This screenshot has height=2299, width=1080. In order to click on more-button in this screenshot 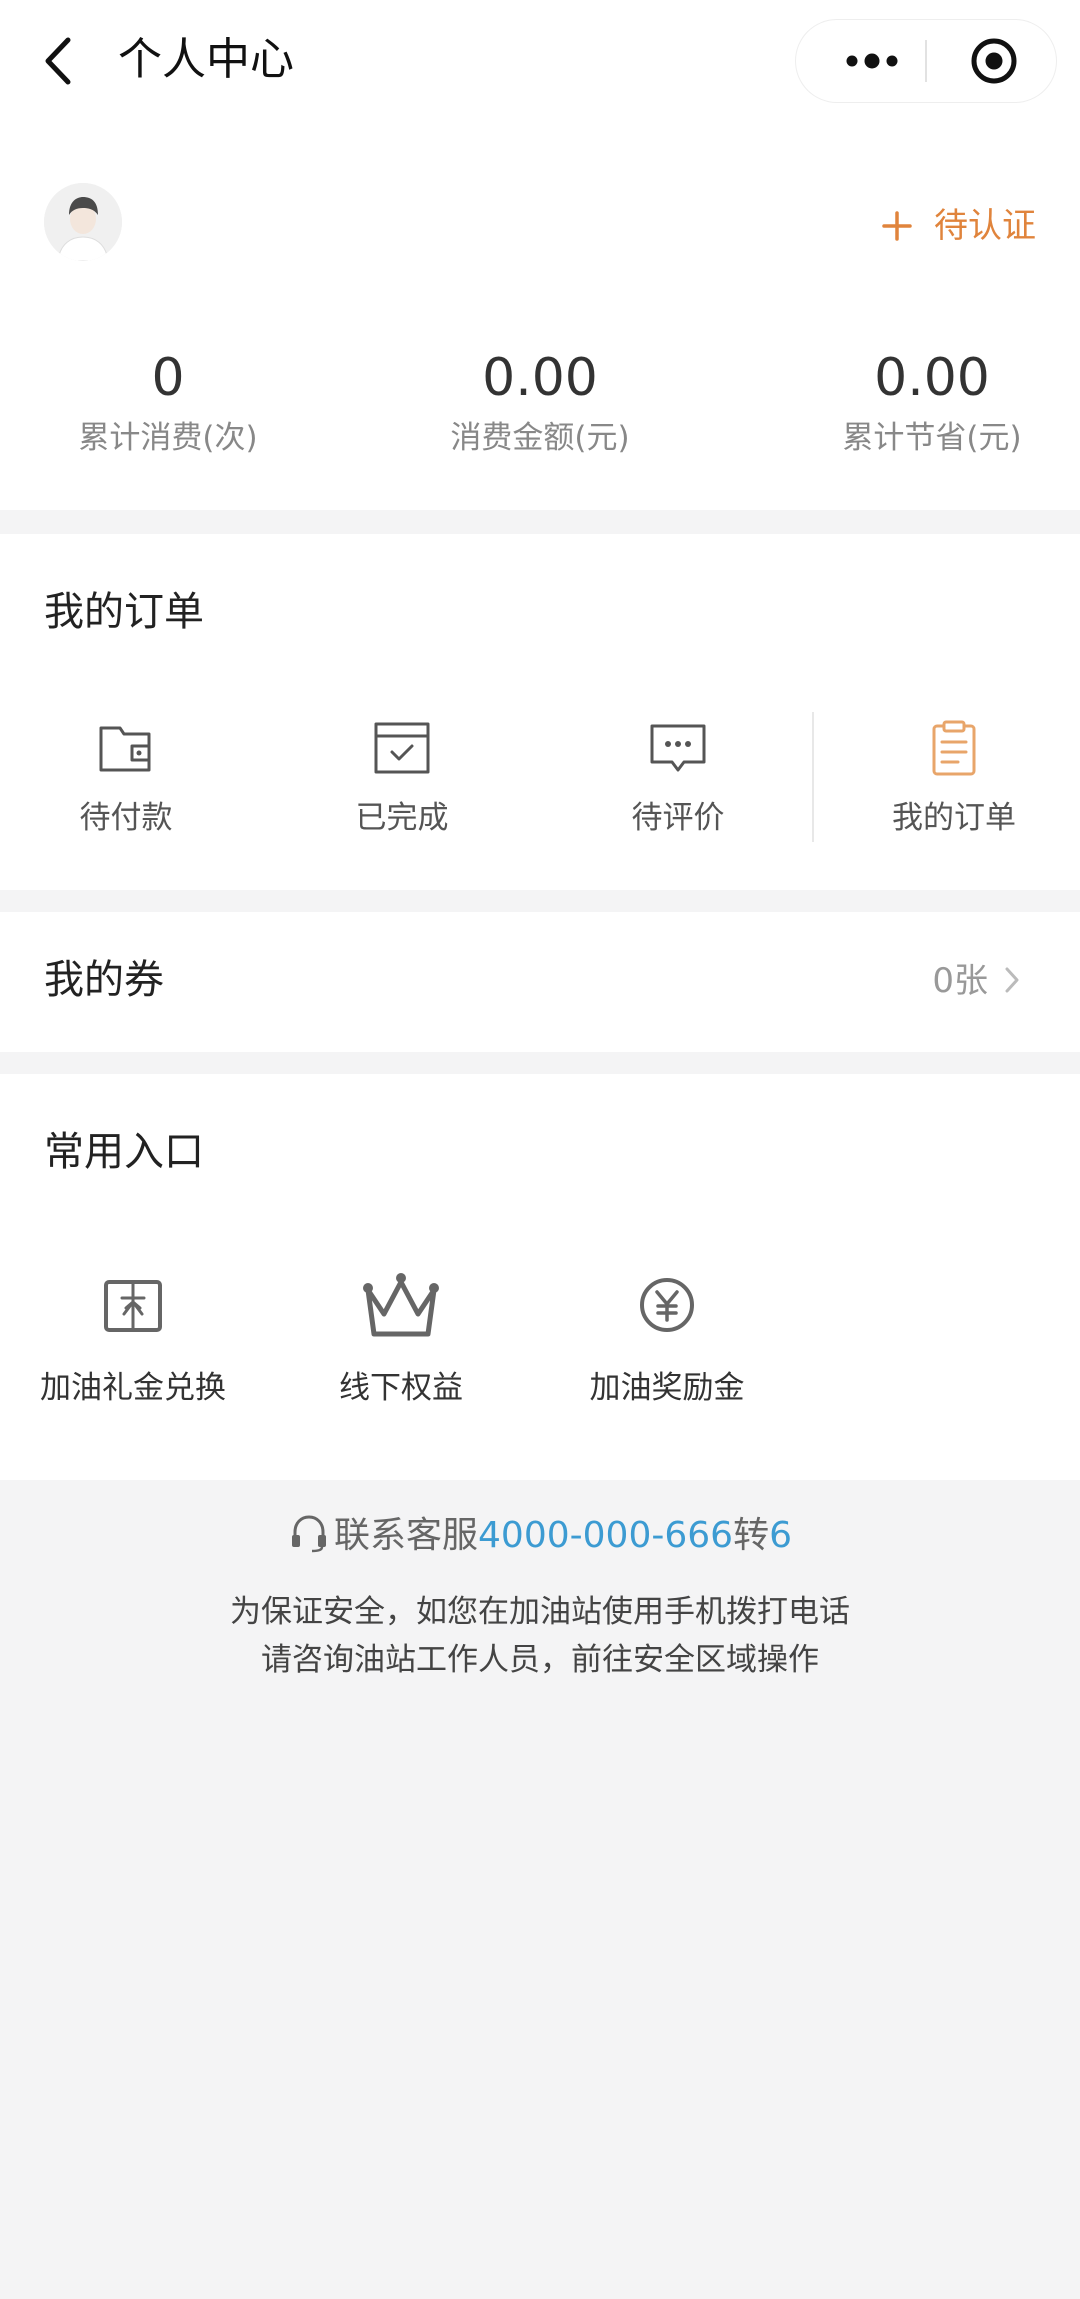, I will do `click(872, 61)`.